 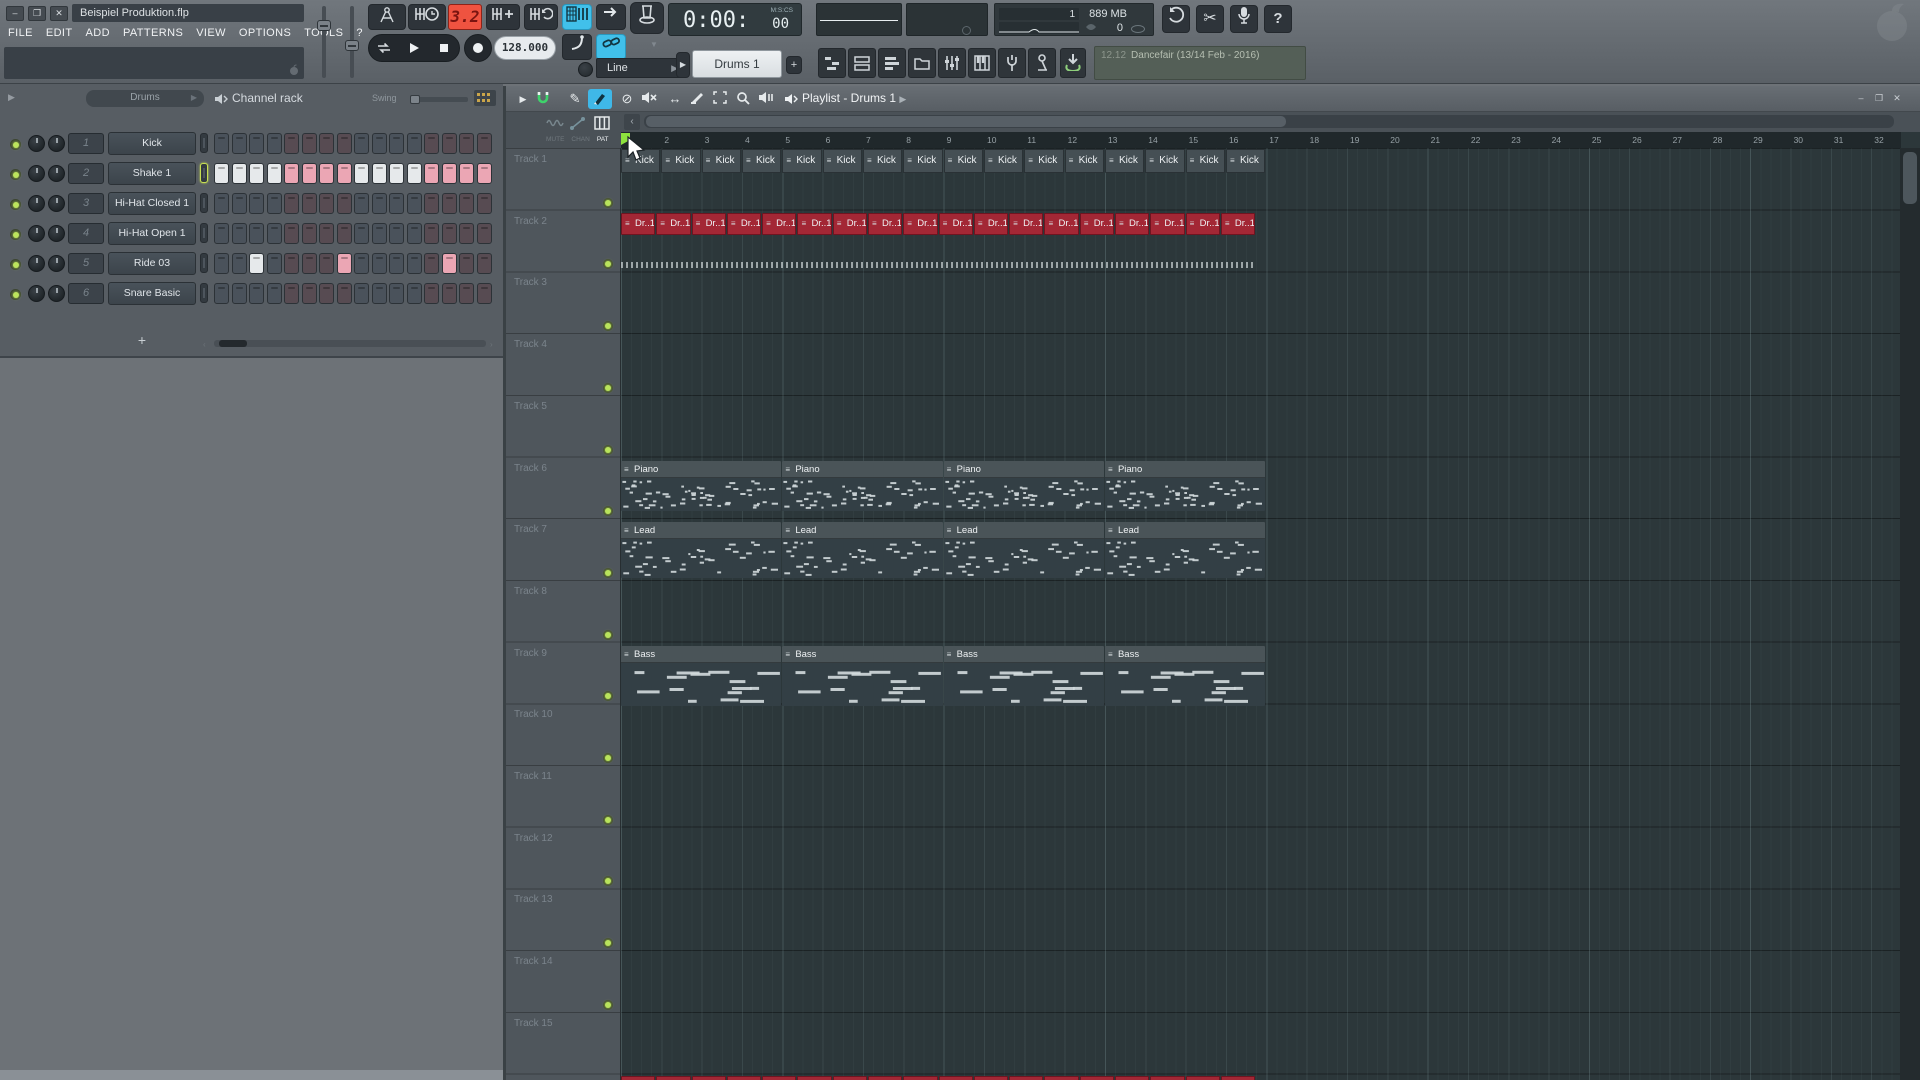 I want to click on channel-number: 1, so click(x=86, y=143).